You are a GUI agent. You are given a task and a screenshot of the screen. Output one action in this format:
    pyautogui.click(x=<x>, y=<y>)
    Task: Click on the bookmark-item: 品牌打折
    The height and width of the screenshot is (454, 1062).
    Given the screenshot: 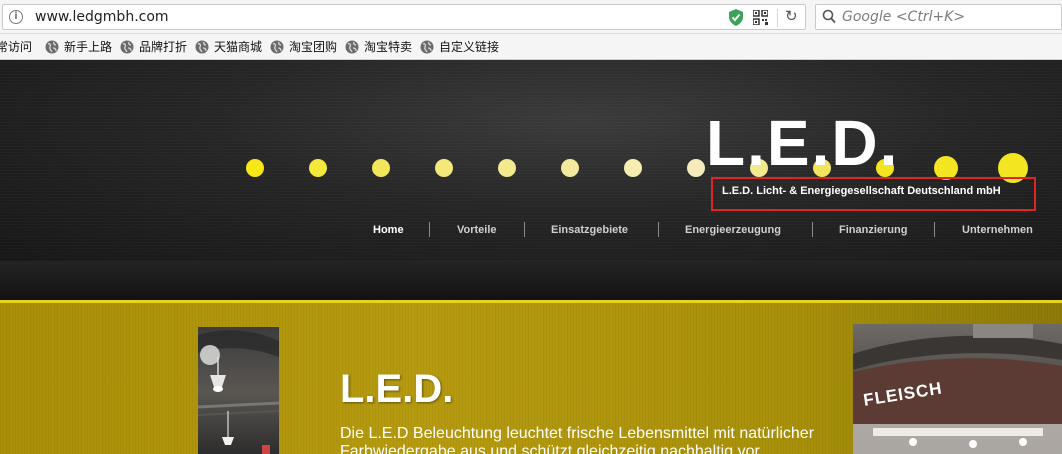 What is the action you would take?
    pyautogui.click(x=153, y=46)
    